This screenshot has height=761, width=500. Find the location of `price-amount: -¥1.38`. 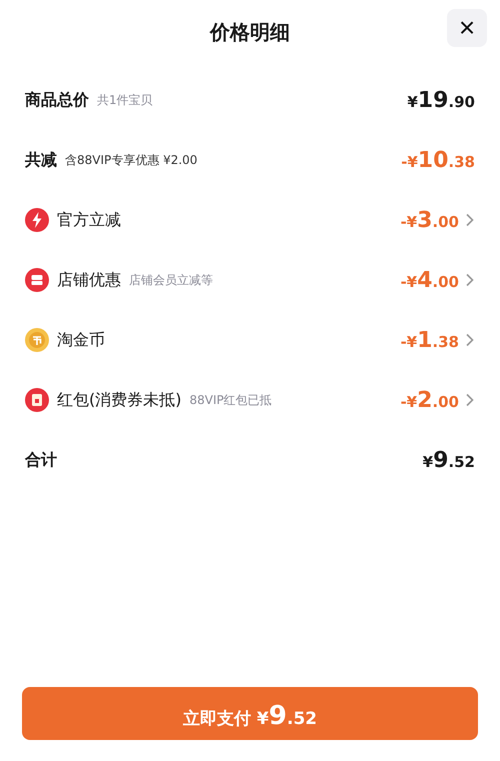

price-amount: -¥1.38 is located at coordinates (429, 340).